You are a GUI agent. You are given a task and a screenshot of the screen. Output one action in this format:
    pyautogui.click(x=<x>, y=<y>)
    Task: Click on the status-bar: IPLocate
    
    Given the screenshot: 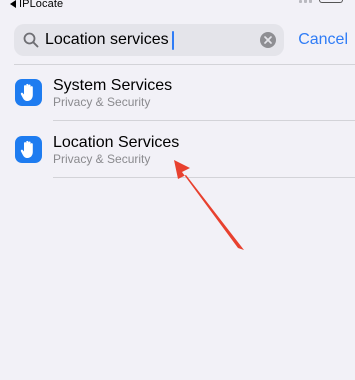 What is the action you would take?
    pyautogui.click(x=177, y=5)
    